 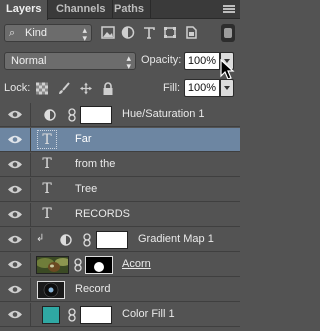 I want to click on color-fill-swatch, so click(x=51, y=315).